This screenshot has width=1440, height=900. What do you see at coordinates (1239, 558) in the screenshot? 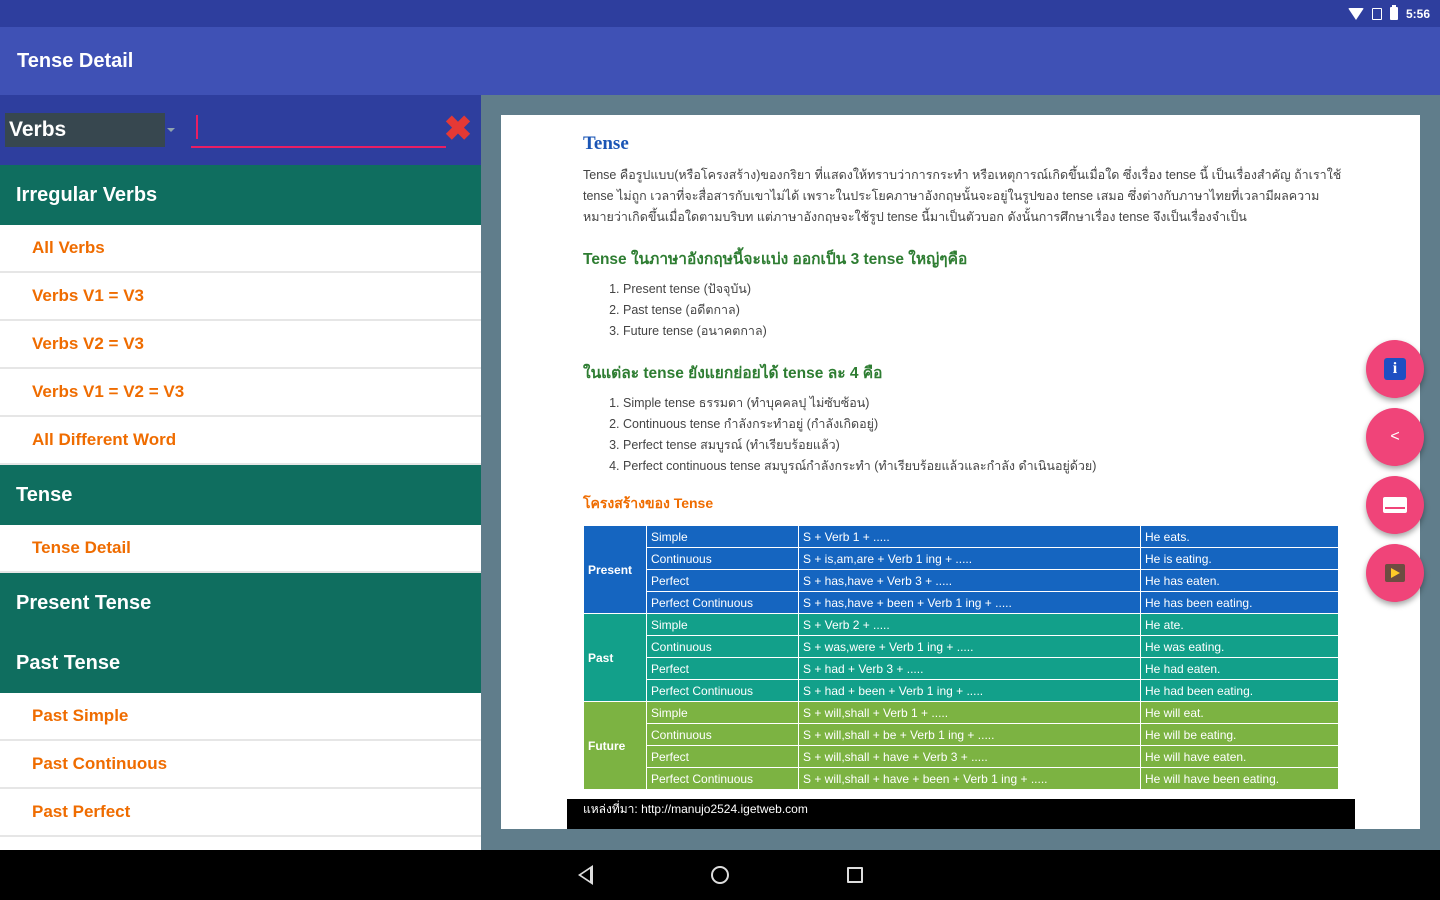
I see `table-cell: He is eating.` at bounding box center [1239, 558].